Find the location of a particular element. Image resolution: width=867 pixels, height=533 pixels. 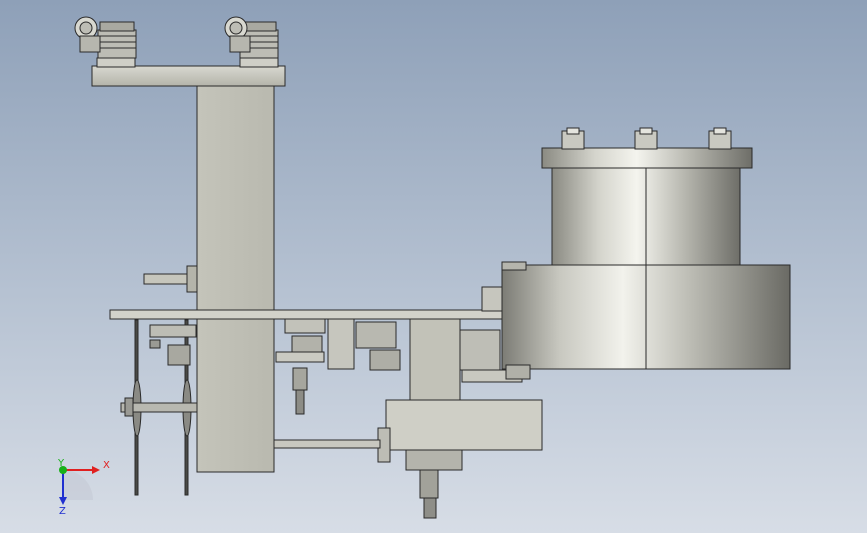

left-shaft is located at coordinates (170, 279).